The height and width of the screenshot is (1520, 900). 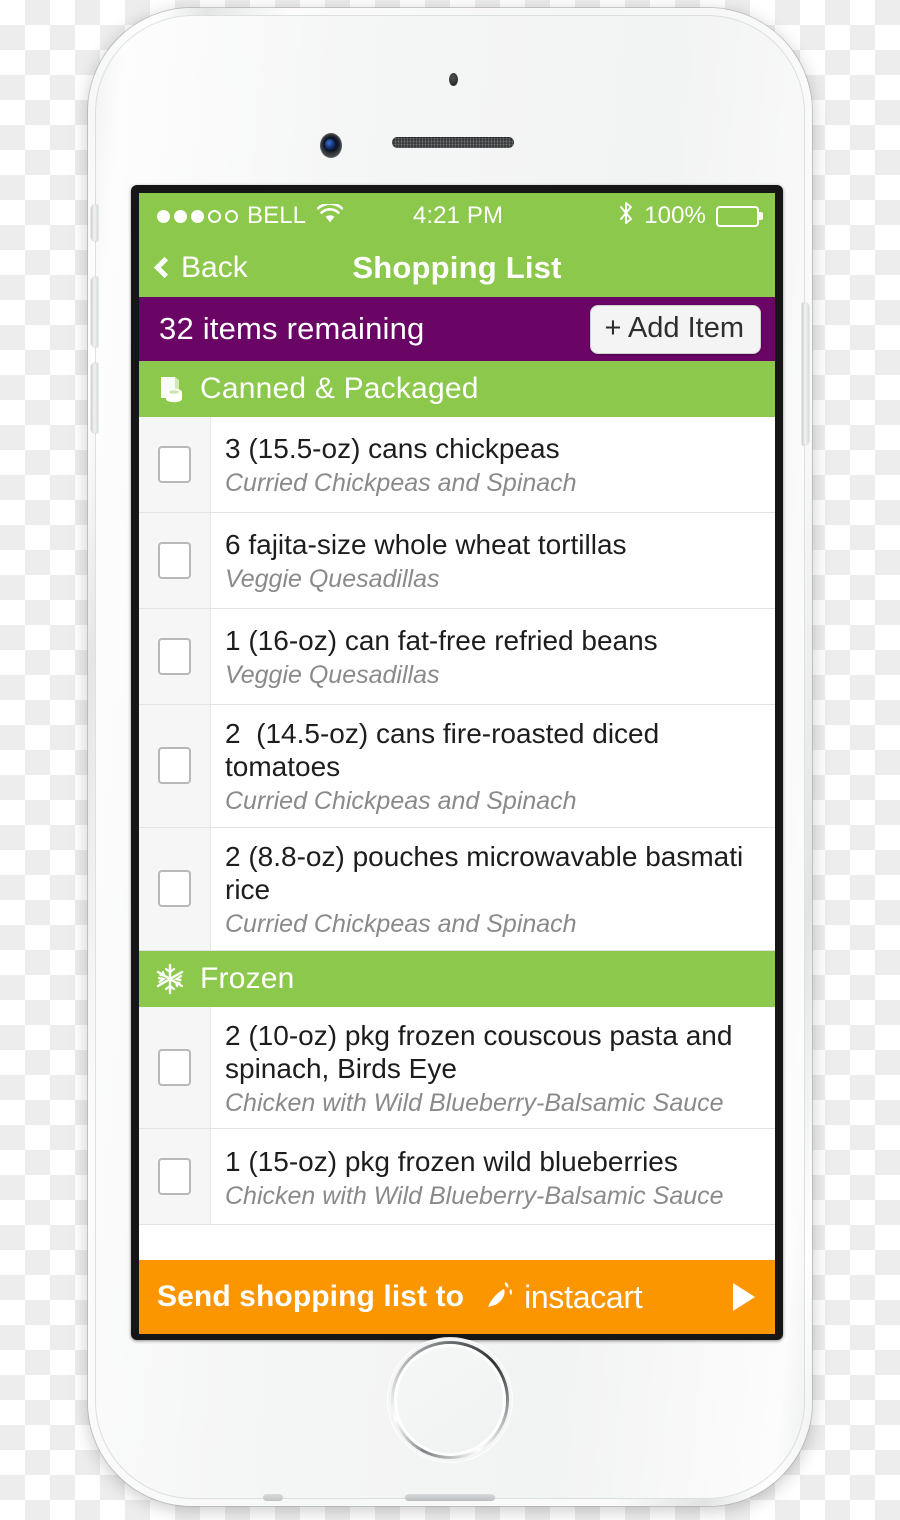 What do you see at coordinates (94, 398) in the screenshot?
I see `volume-down-button` at bounding box center [94, 398].